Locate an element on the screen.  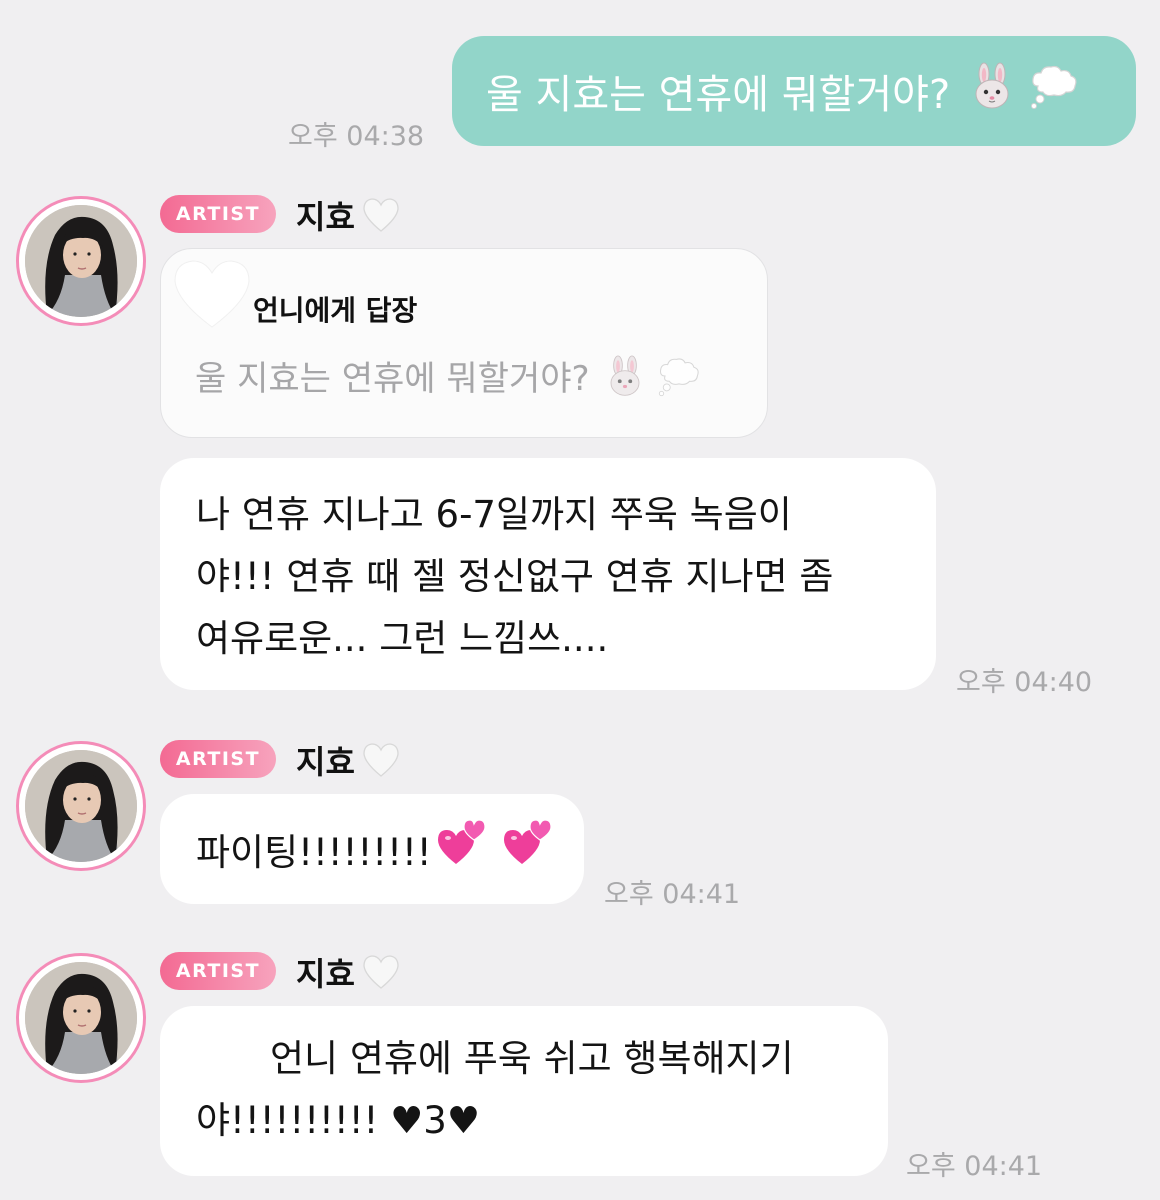
reply-quote-text: 울 지효는 연휴에 뭐할거야? is located at coordinates (392, 379).